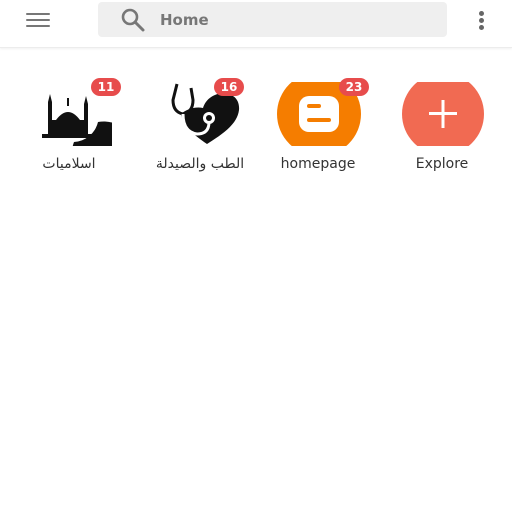 This screenshot has height=512, width=512. What do you see at coordinates (39, 20) in the screenshot?
I see `hamburger-menu-icon` at bounding box center [39, 20].